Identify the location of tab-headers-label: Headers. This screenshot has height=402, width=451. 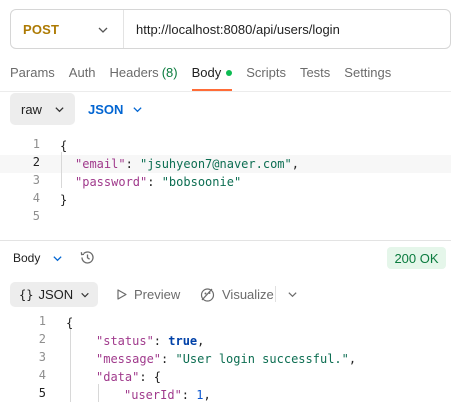
(134, 72).